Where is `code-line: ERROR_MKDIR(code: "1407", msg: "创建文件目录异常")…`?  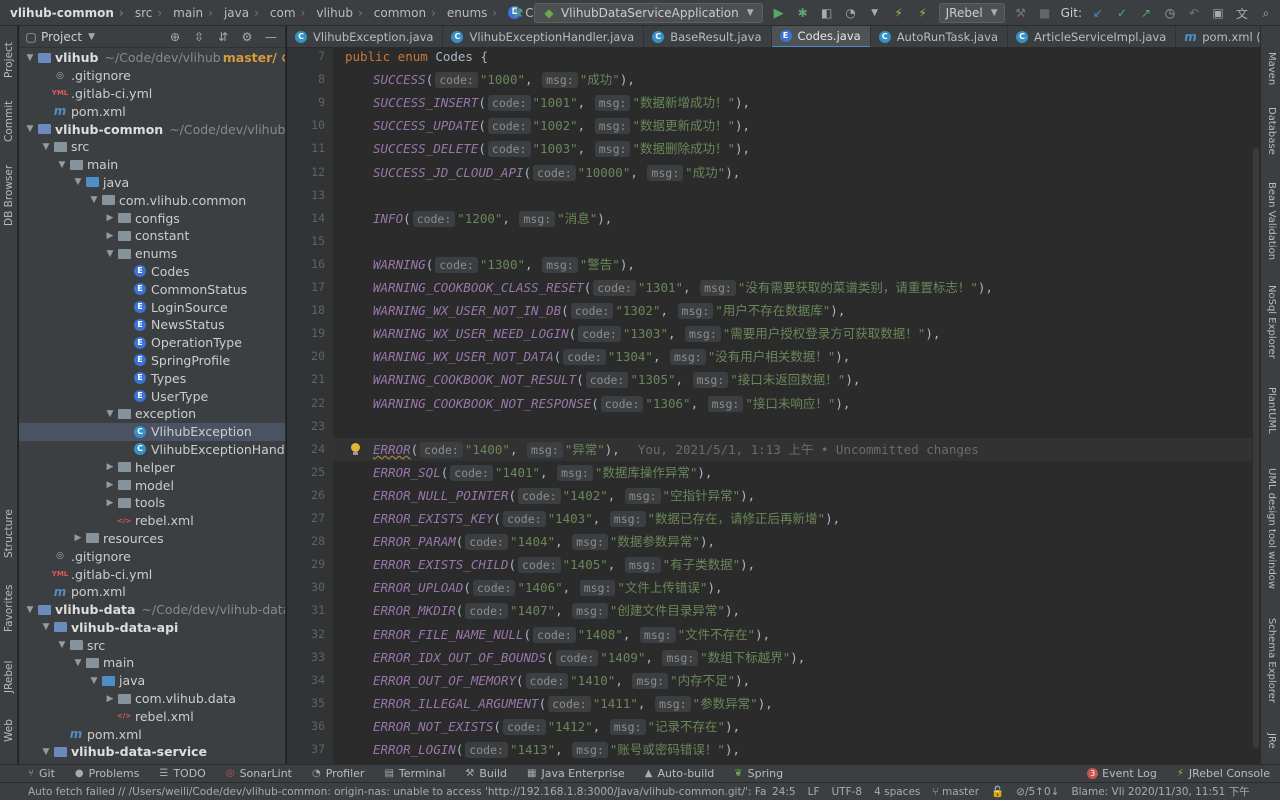 code-line: ERROR_MKDIR(code: "1407", msg: "创建文件目录异常")… is located at coordinates (542, 610).